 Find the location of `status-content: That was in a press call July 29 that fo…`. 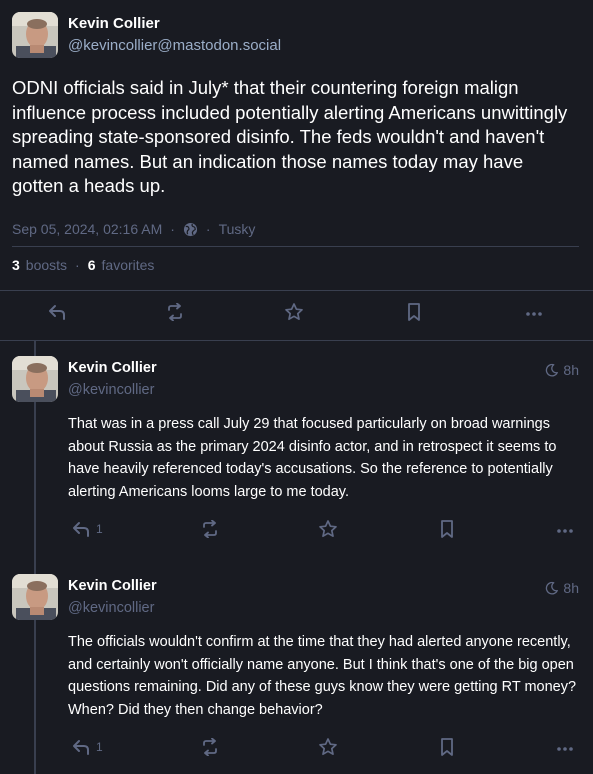

status-content: That was in a press call July 29 that fo… is located at coordinates (312, 458).